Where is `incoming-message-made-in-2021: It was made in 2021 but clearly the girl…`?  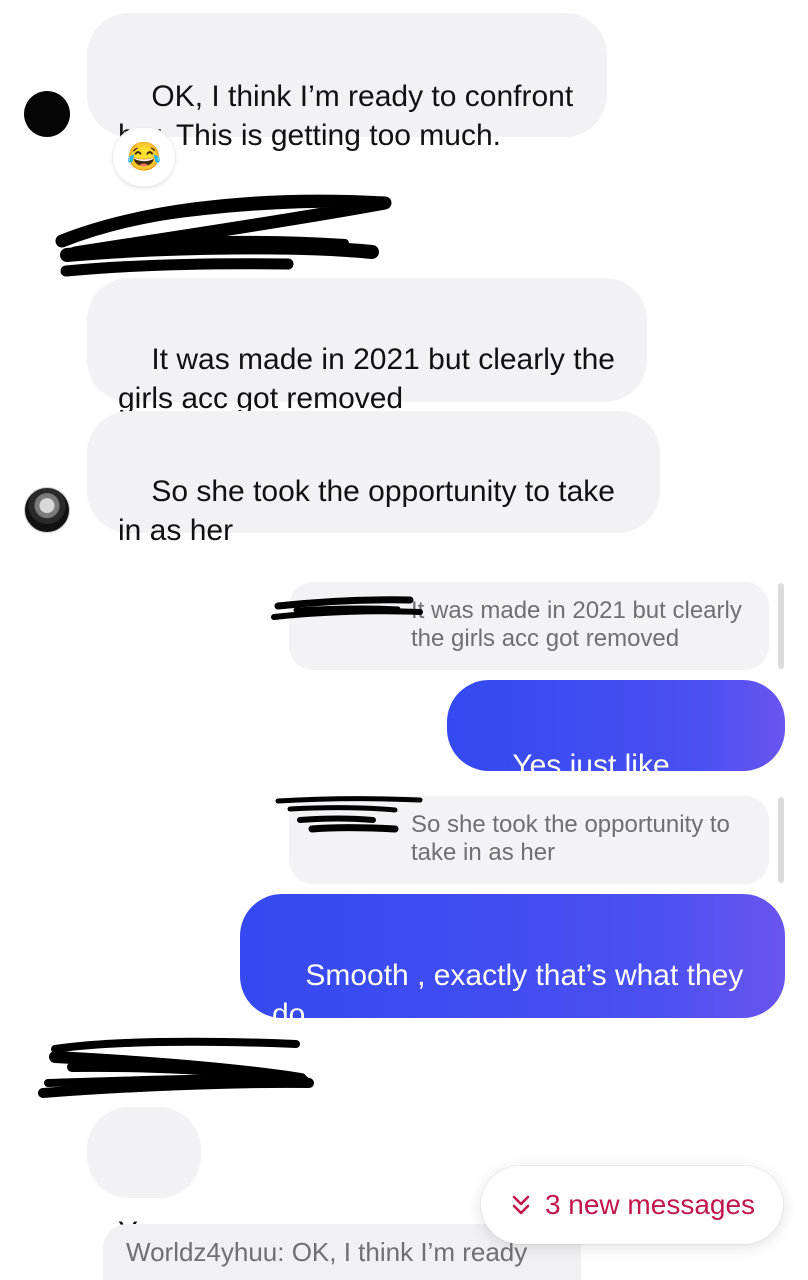 incoming-message-made-in-2021: It was made in 2021 but clearly the girl… is located at coordinates (367, 346).